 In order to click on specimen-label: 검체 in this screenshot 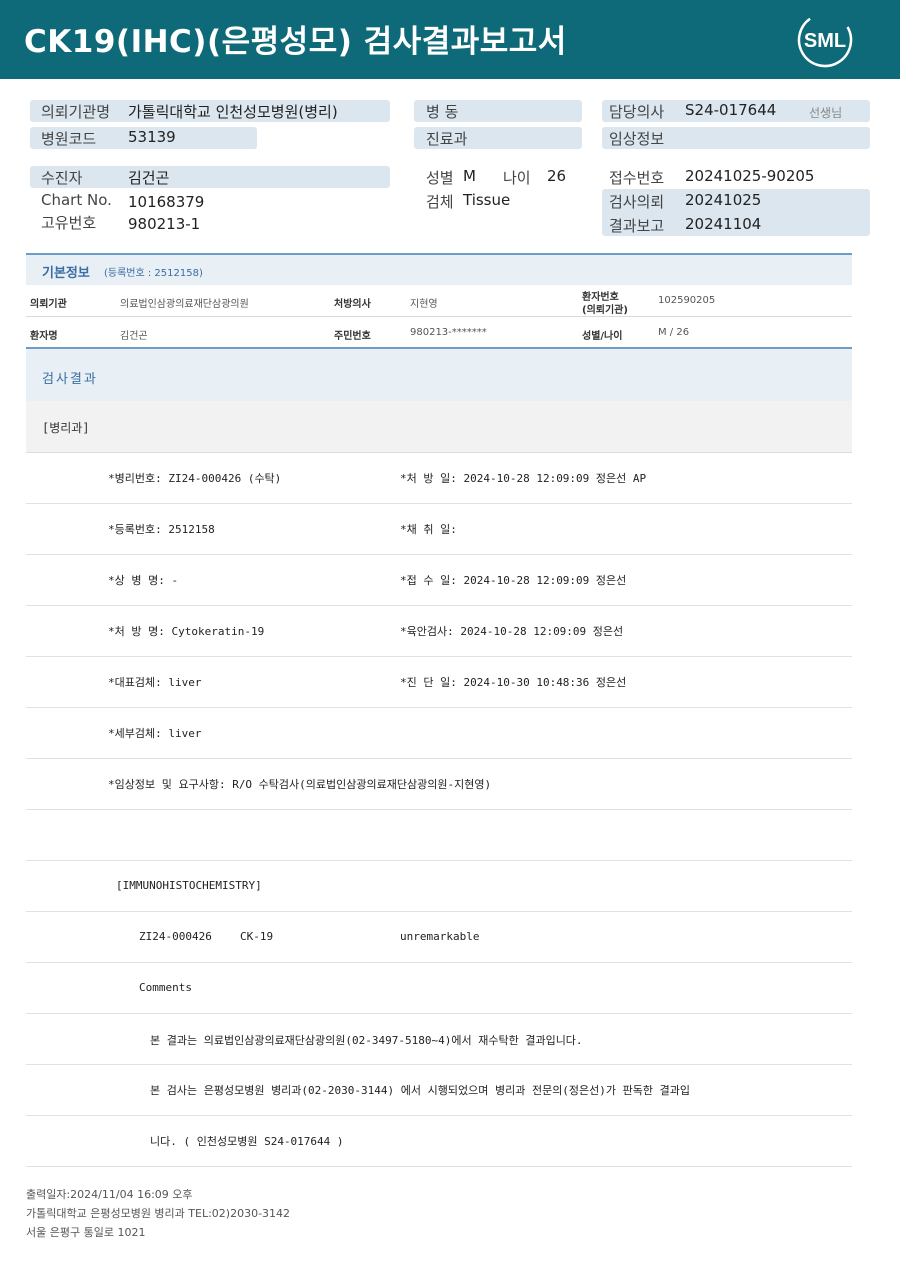, I will do `click(440, 202)`.